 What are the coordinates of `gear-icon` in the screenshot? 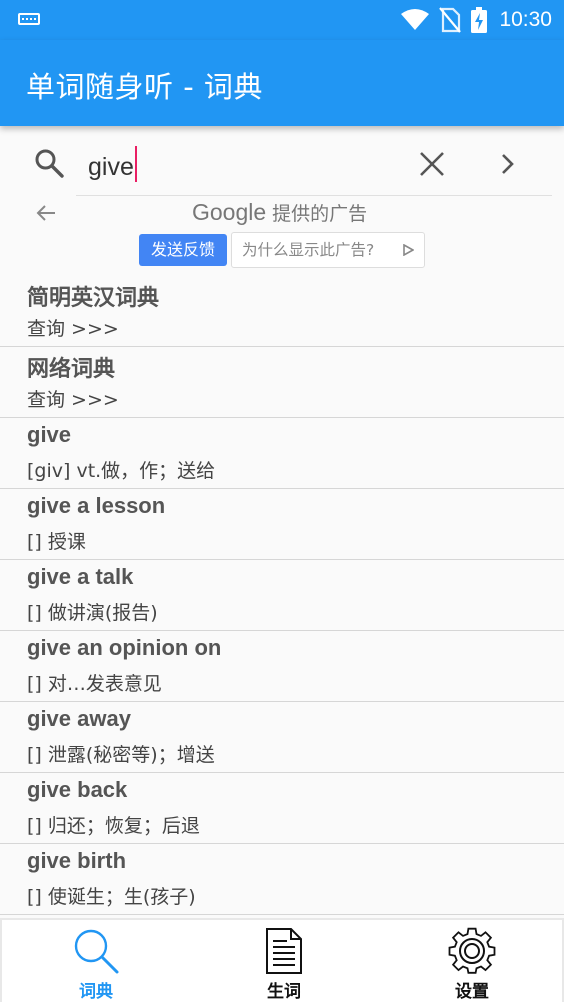 It's located at (472, 950).